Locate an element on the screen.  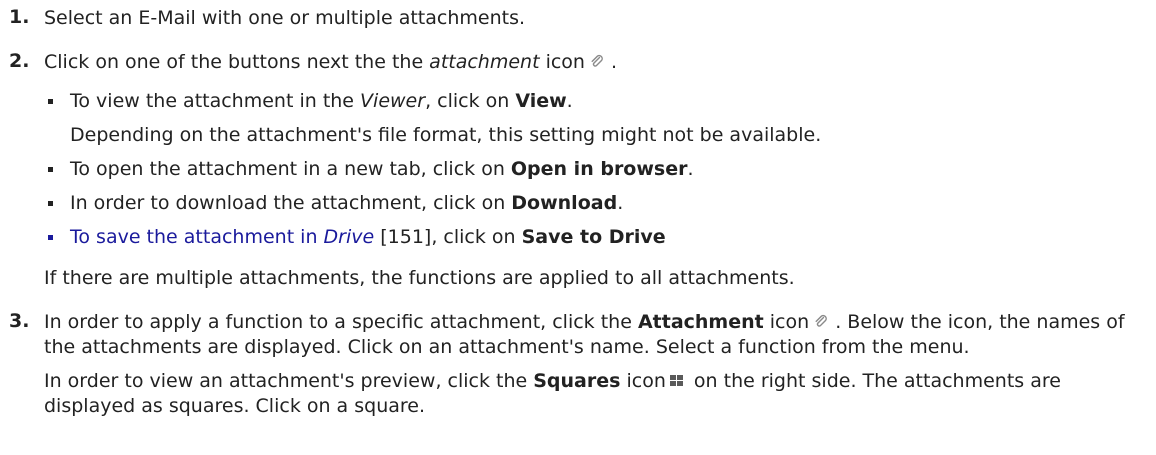
step-number: 1. is located at coordinates (19, 17).